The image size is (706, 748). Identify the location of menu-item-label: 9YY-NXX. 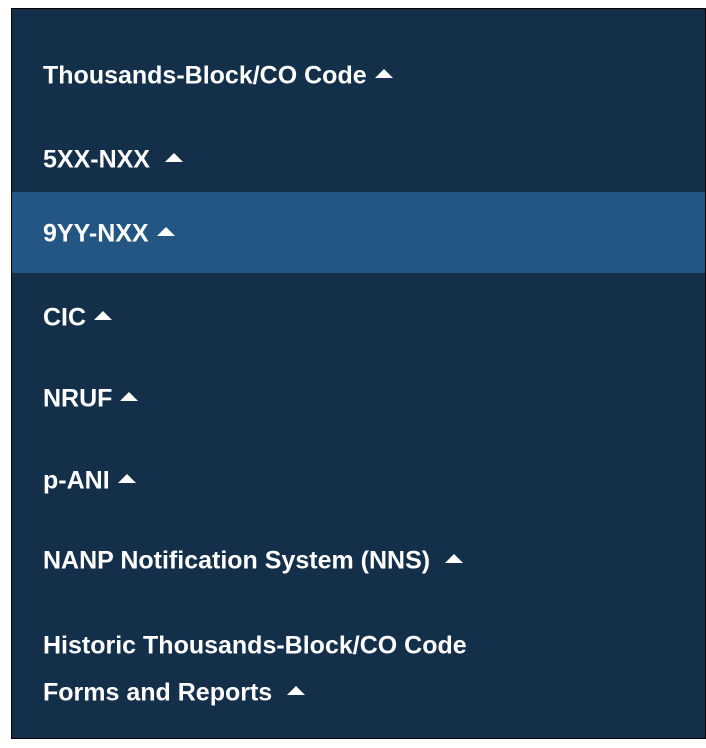
(96, 233).